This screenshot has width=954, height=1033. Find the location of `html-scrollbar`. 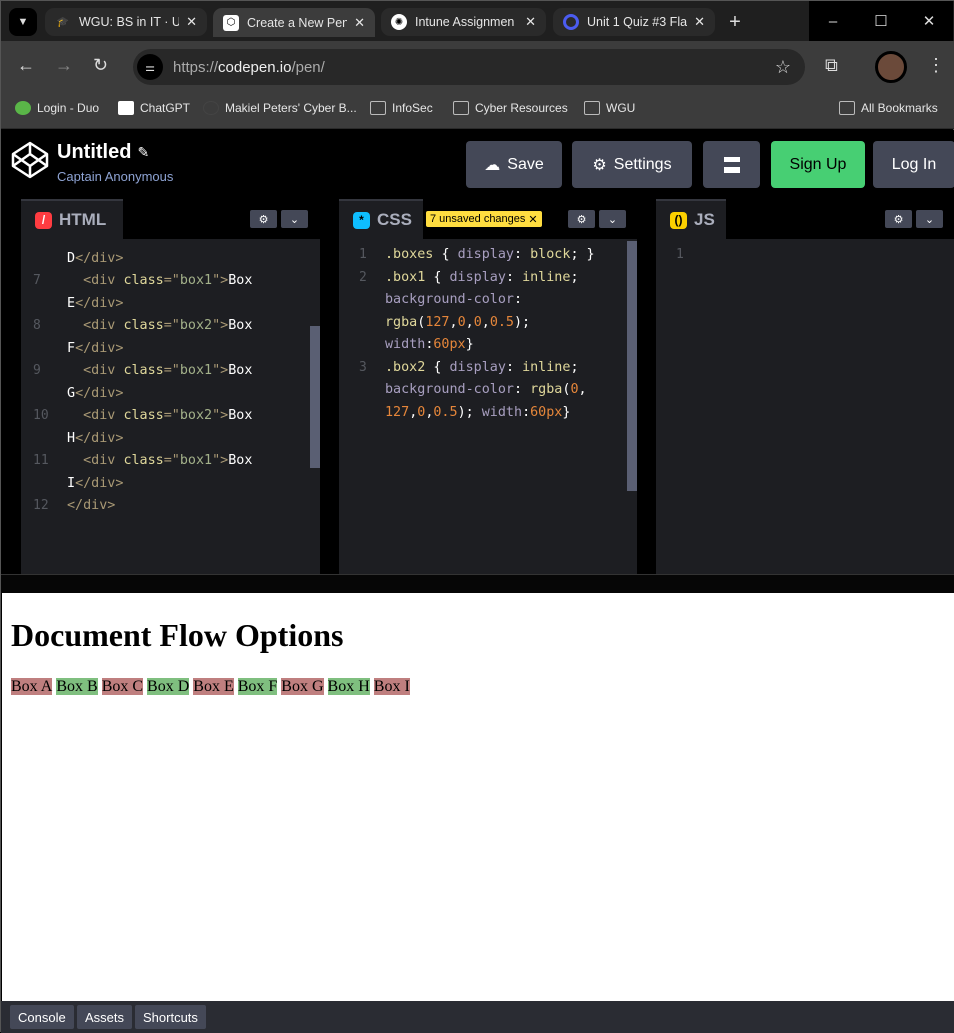

html-scrollbar is located at coordinates (315, 397).